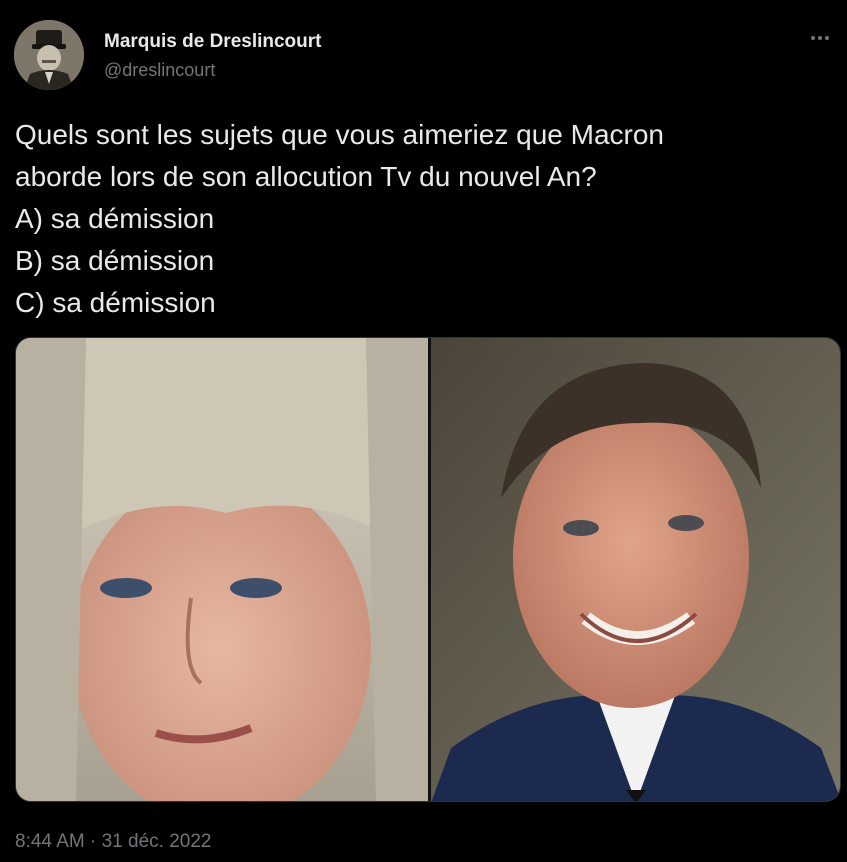 The image size is (847, 862). What do you see at coordinates (115, 218) in the screenshot?
I see `tweet-line: A) sa démission` at bounding box center [115, 218].